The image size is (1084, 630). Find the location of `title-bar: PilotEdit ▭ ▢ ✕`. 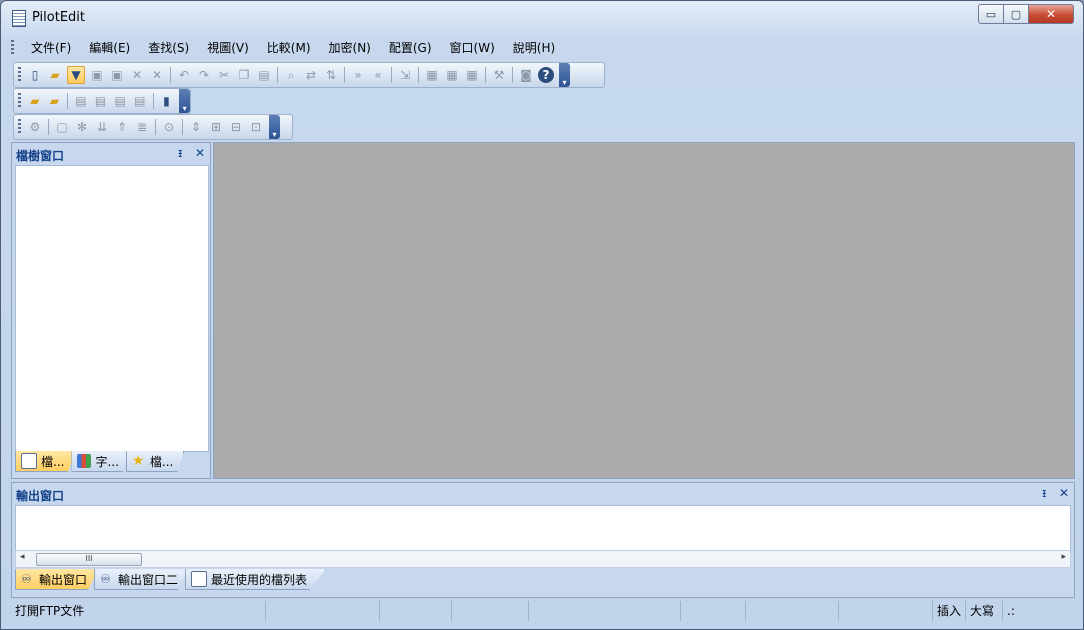

title-bar: PilotEdit ▭ ▢ ✕ is located at coordinates (542, 17).